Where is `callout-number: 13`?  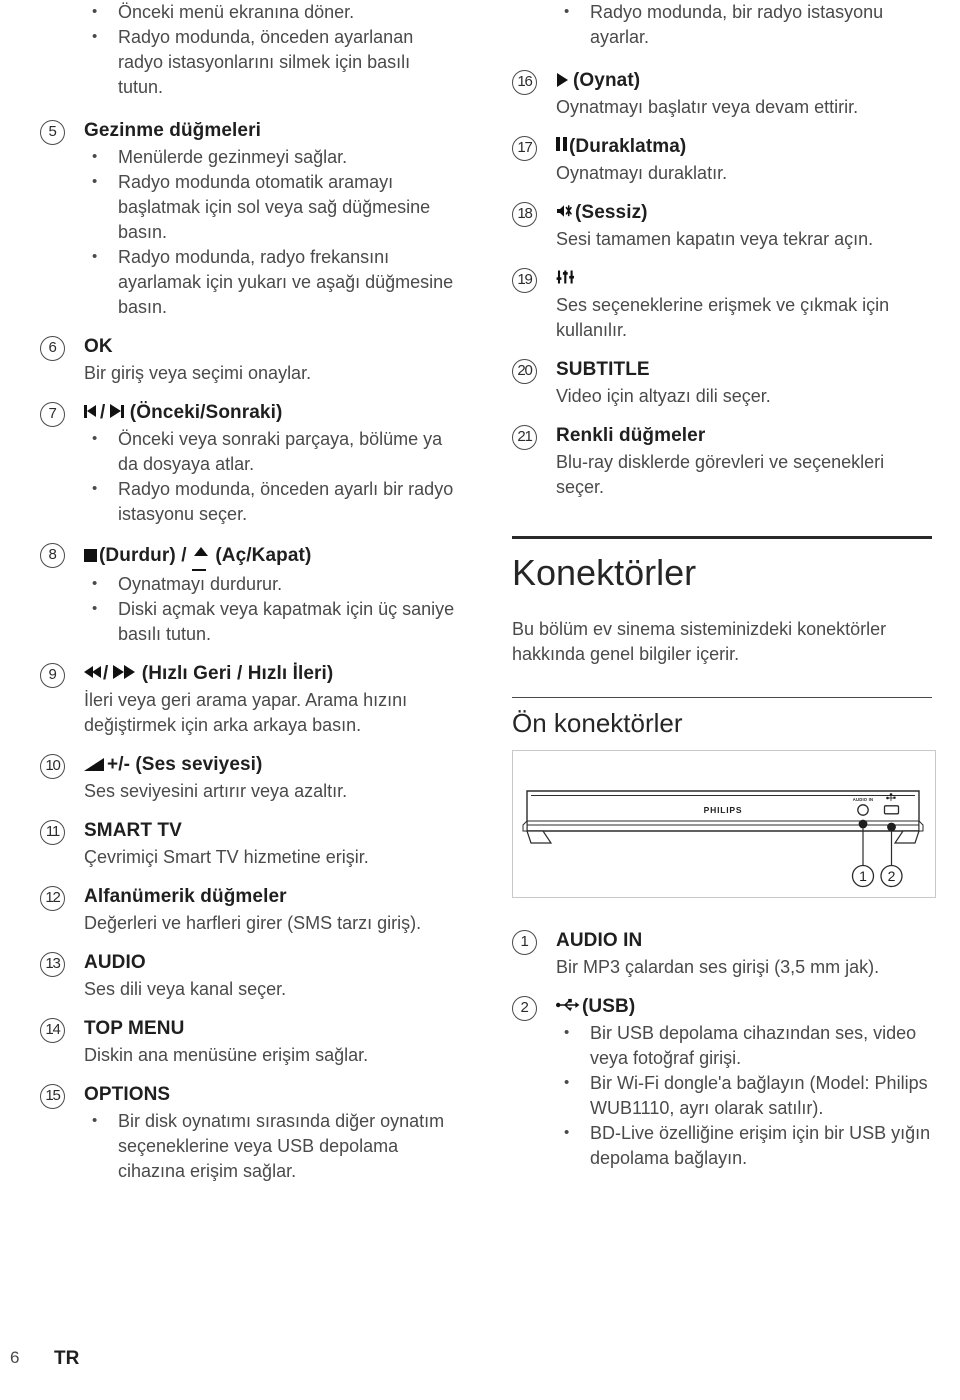
callout-number: 13 is located at coordinates (52, 965).